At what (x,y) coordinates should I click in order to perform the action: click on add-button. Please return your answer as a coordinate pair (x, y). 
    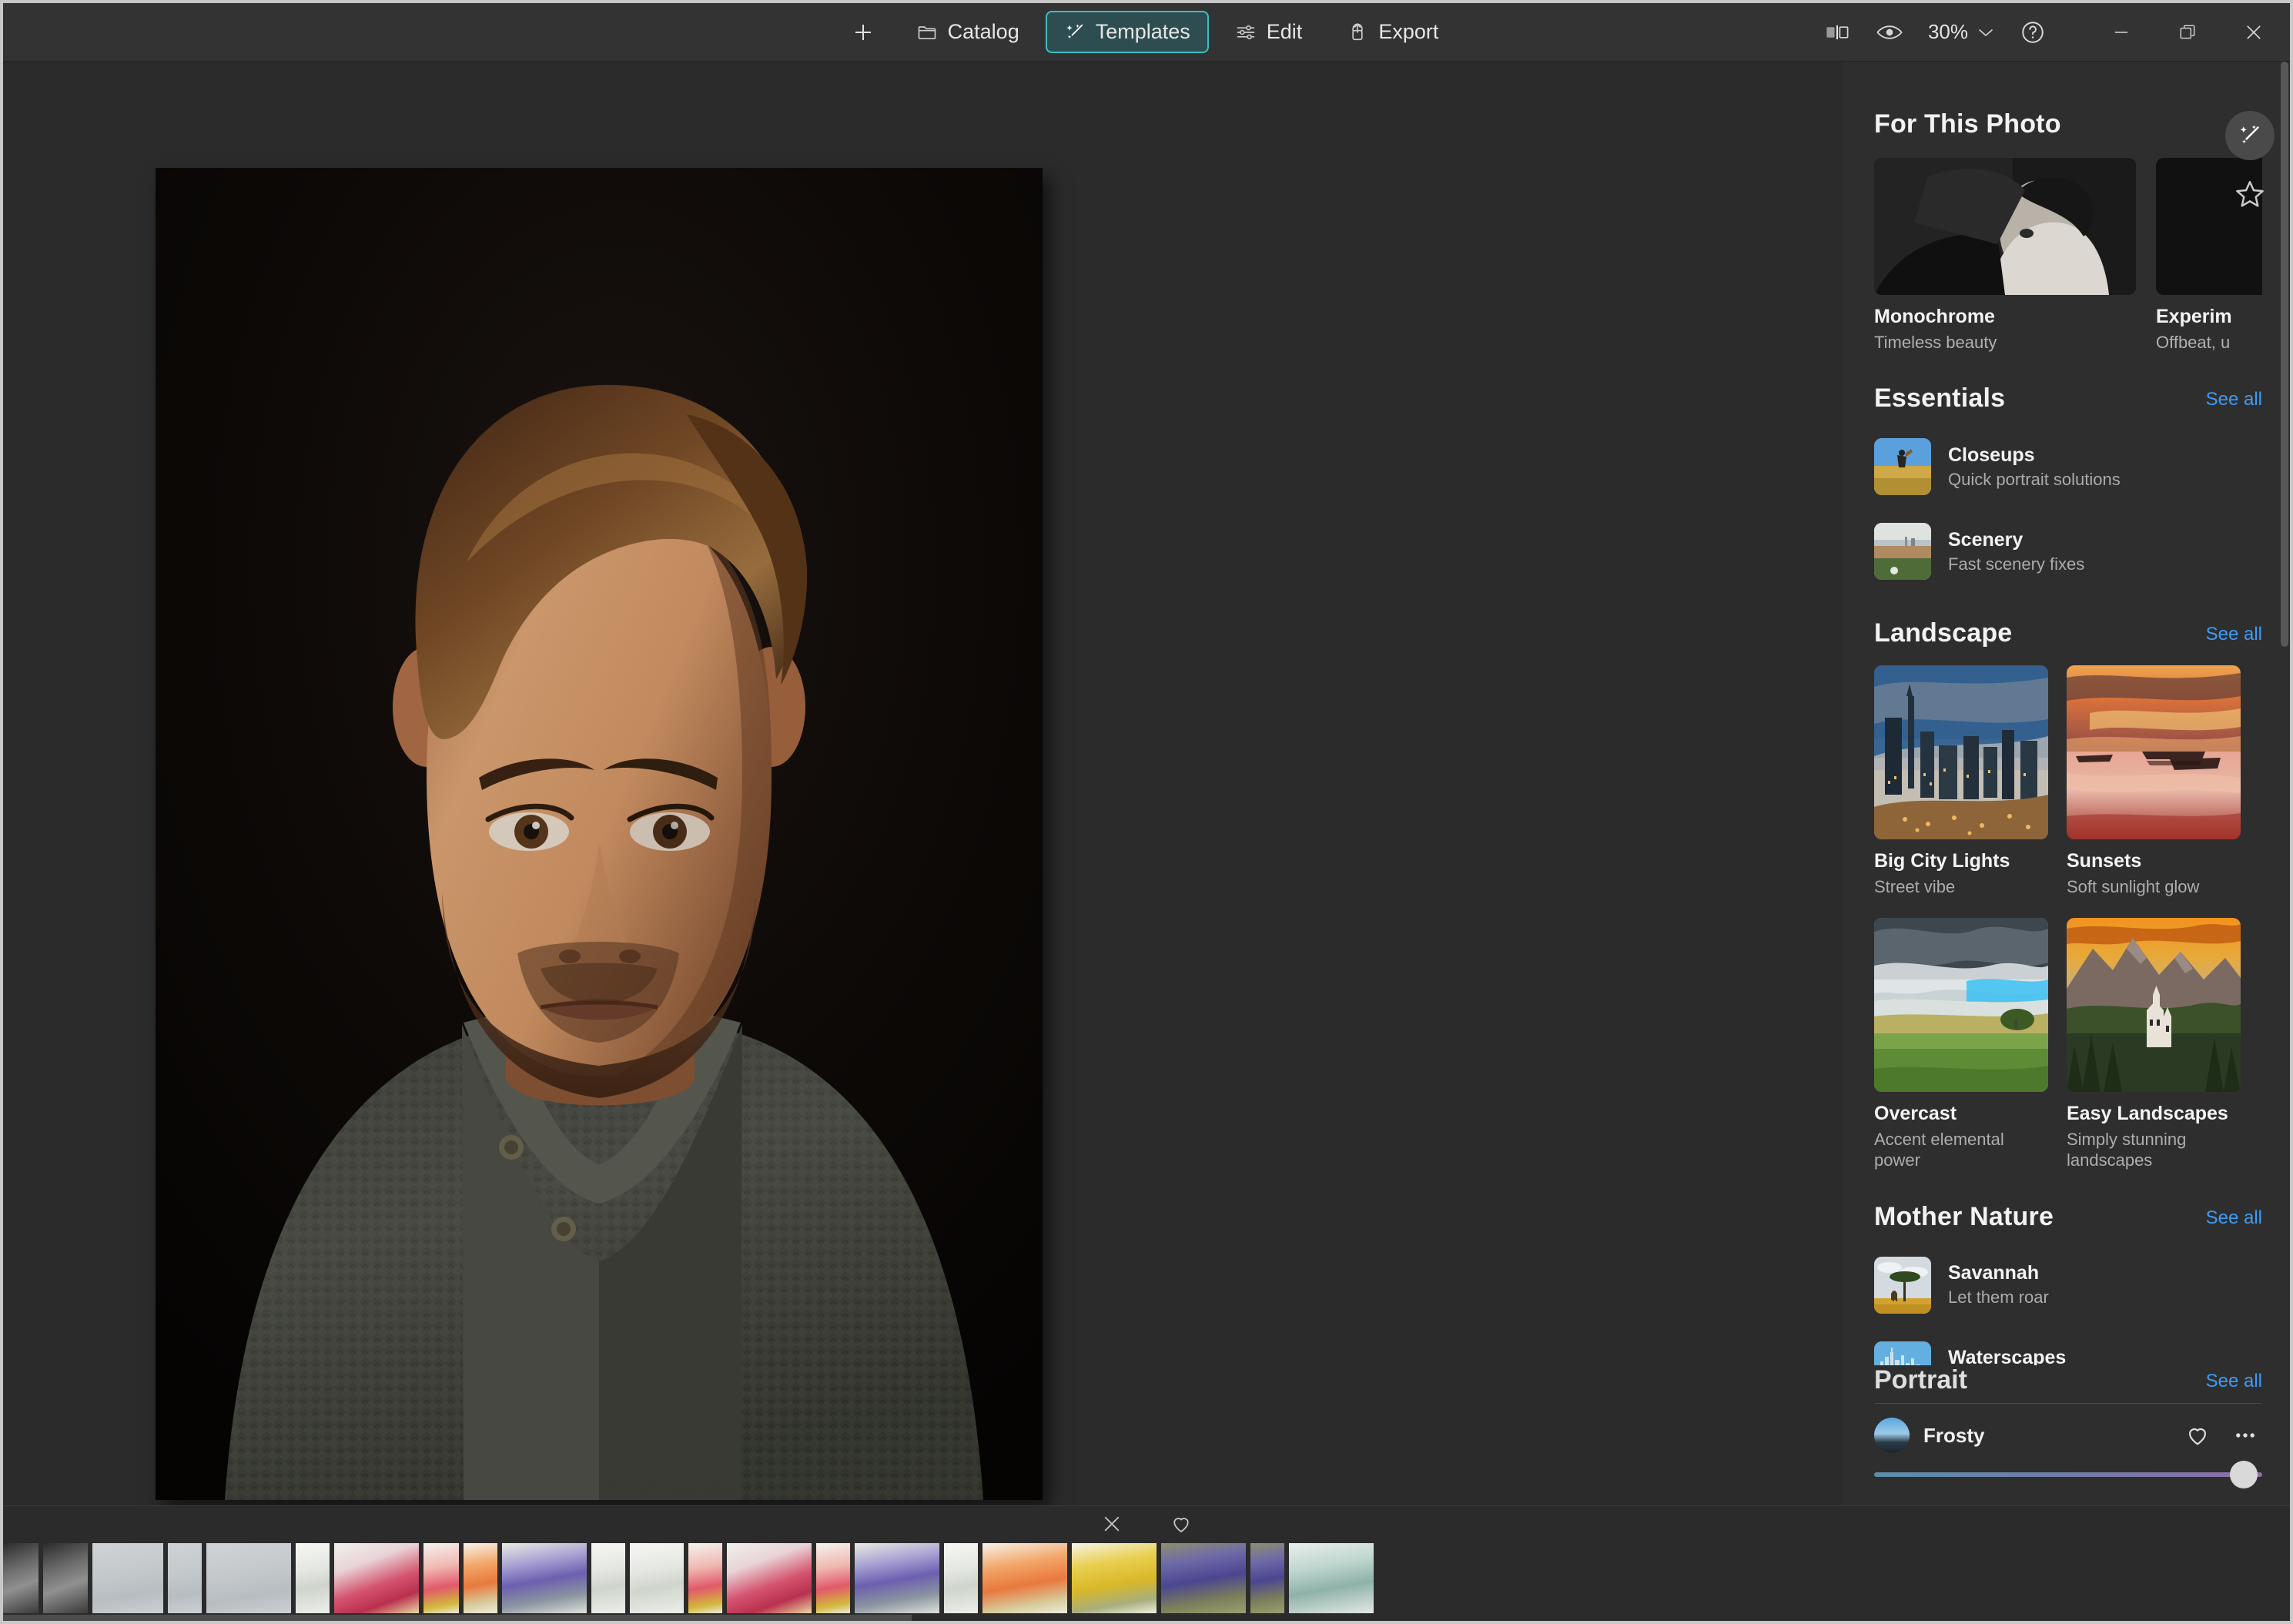
    Looking at the image, I should click on (863, 32).